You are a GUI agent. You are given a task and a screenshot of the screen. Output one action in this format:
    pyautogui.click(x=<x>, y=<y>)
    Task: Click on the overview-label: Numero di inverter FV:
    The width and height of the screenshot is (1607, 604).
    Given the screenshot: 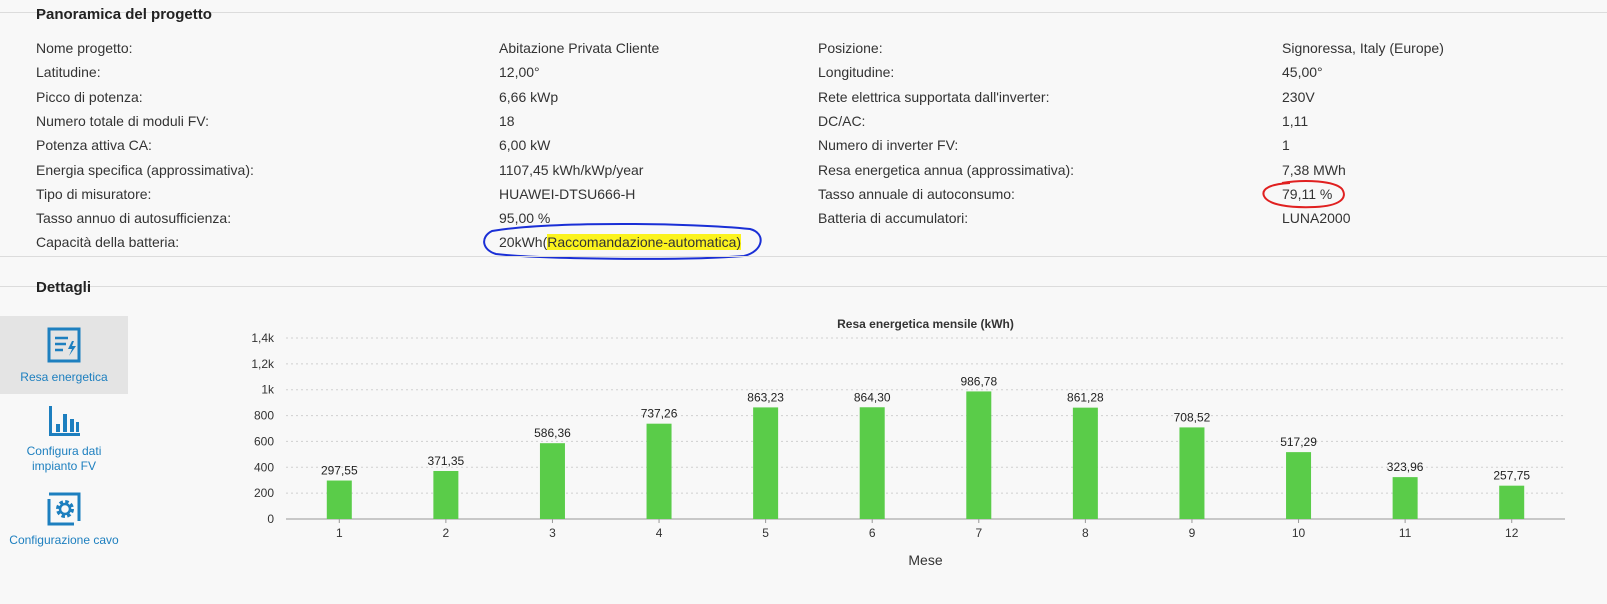 What is the action you would take?
    pyautogui.click(x=888, y=145)
    